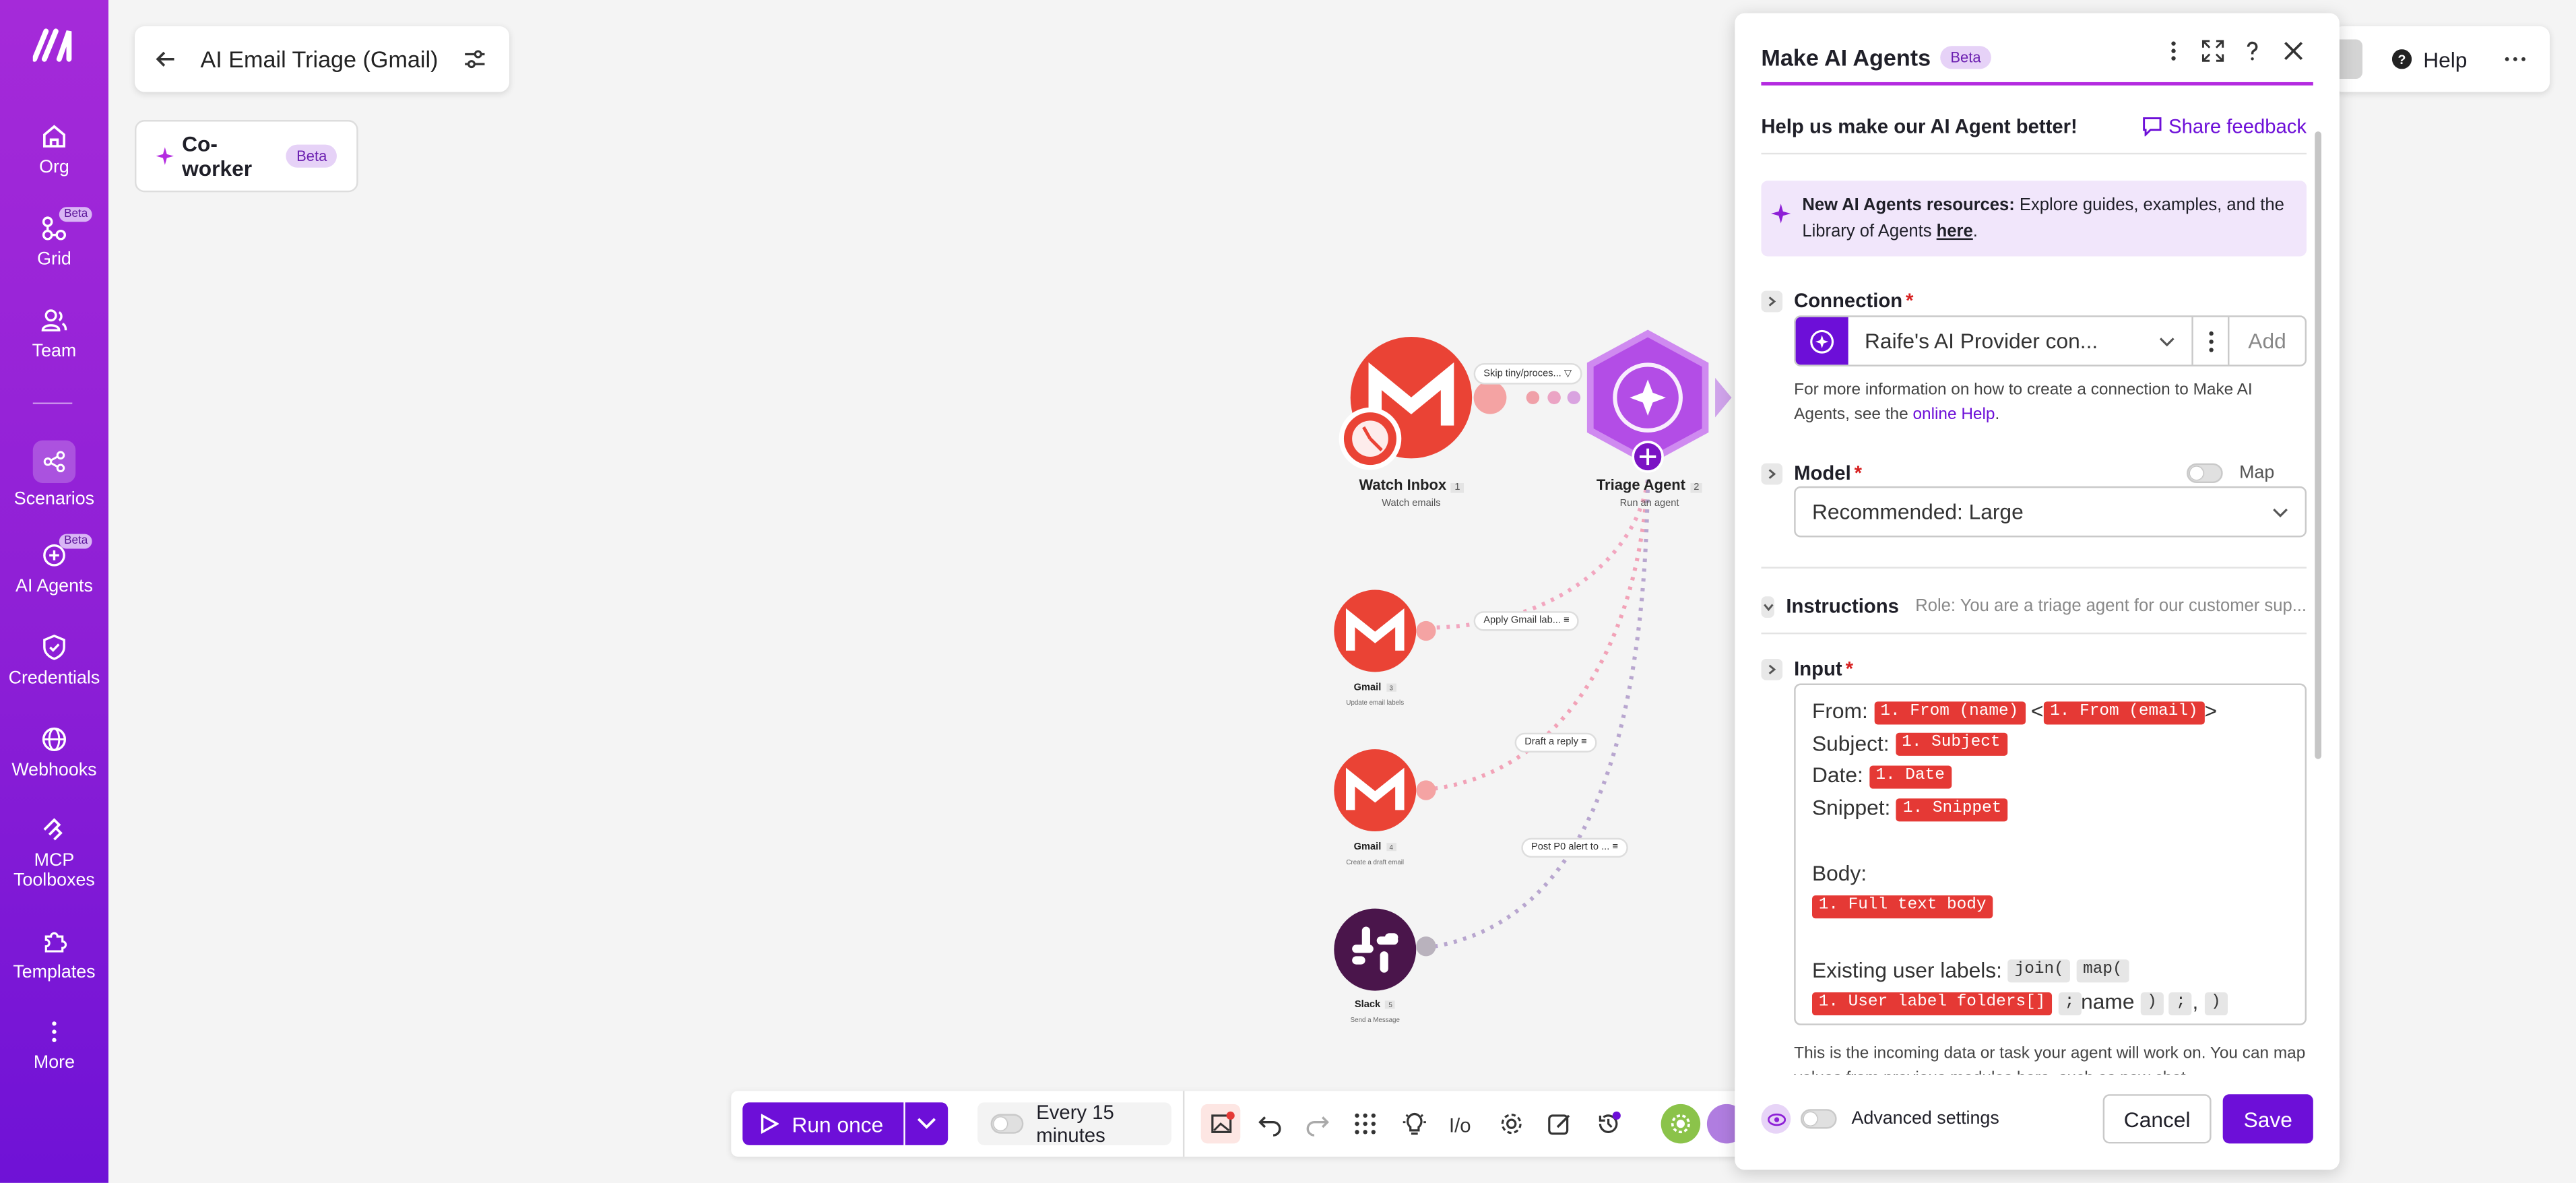  Describe the element at coordinates (1902, 906) in the screenshot. I see `mapped-pill: 1. Full text body` at that location.